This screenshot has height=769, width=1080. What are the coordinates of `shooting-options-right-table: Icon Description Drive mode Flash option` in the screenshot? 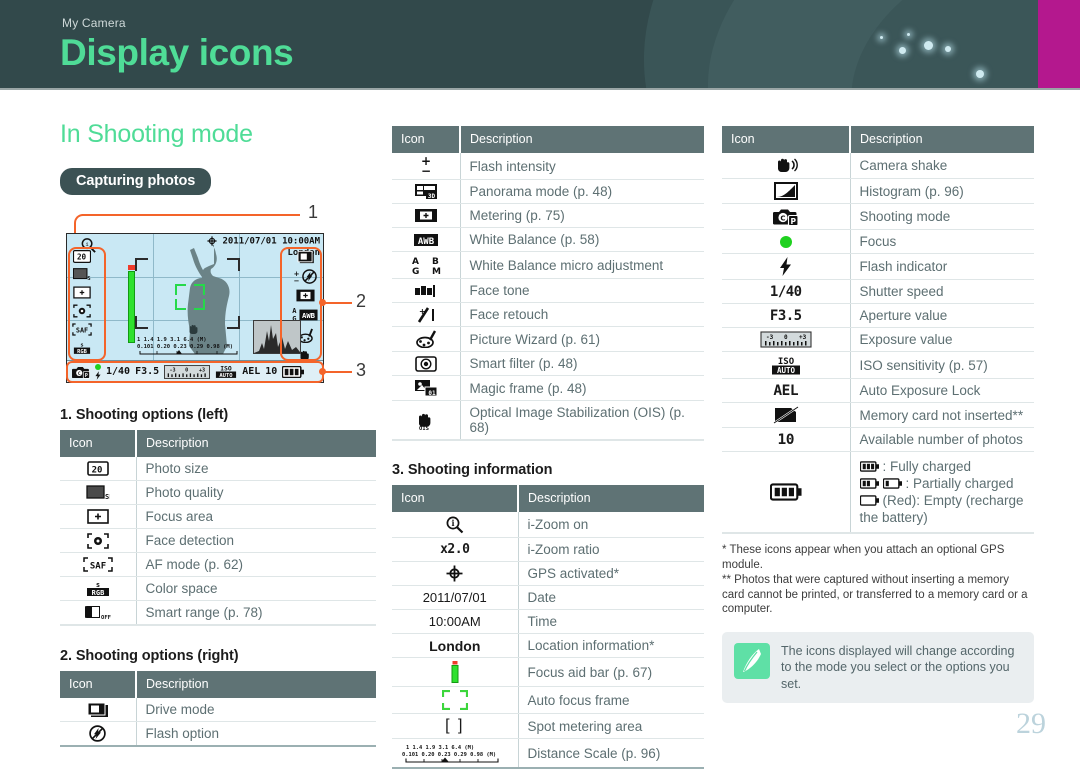 It's located at (218, 709).